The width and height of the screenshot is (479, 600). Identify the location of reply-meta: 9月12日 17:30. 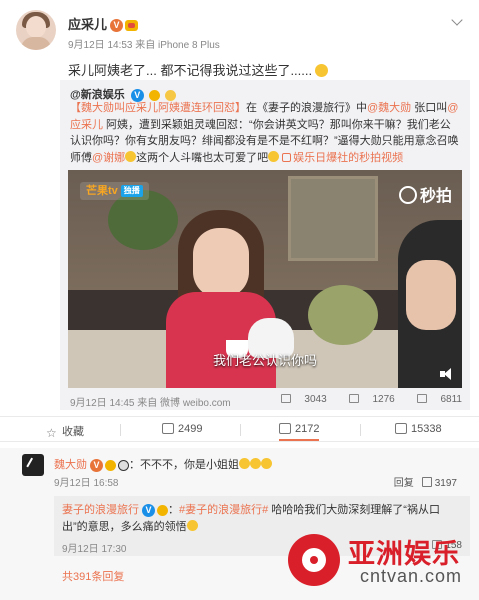
(94, 549).